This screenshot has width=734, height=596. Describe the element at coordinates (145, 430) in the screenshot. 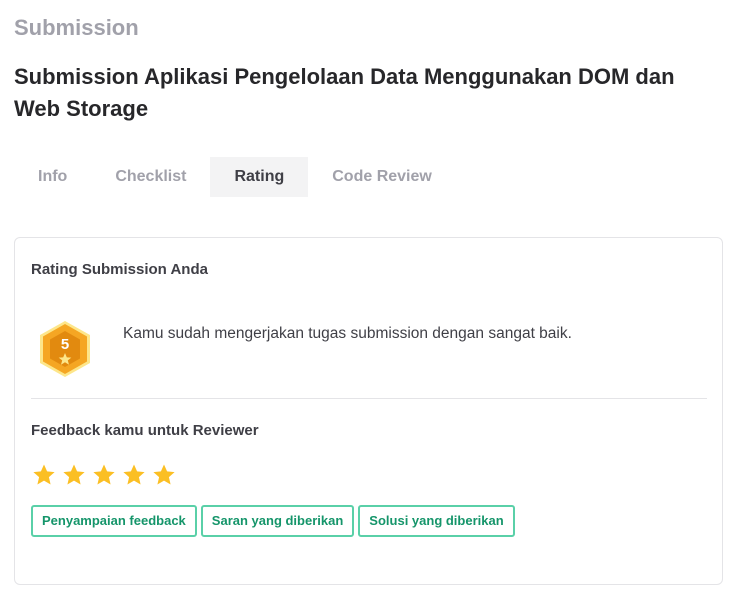

I see `feedback-heading: Feedback kamu untuk Reviewer` at that location.